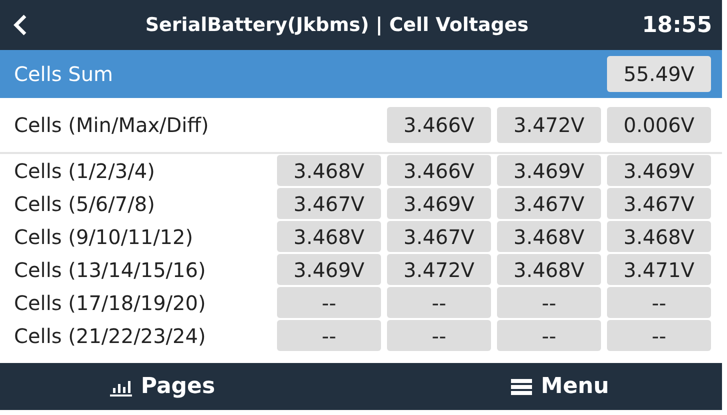 This screenshot has width=727, height=415. I want to click on list-item: Cells (21/22/23/24) -- -- -- --, so click(361, 335).